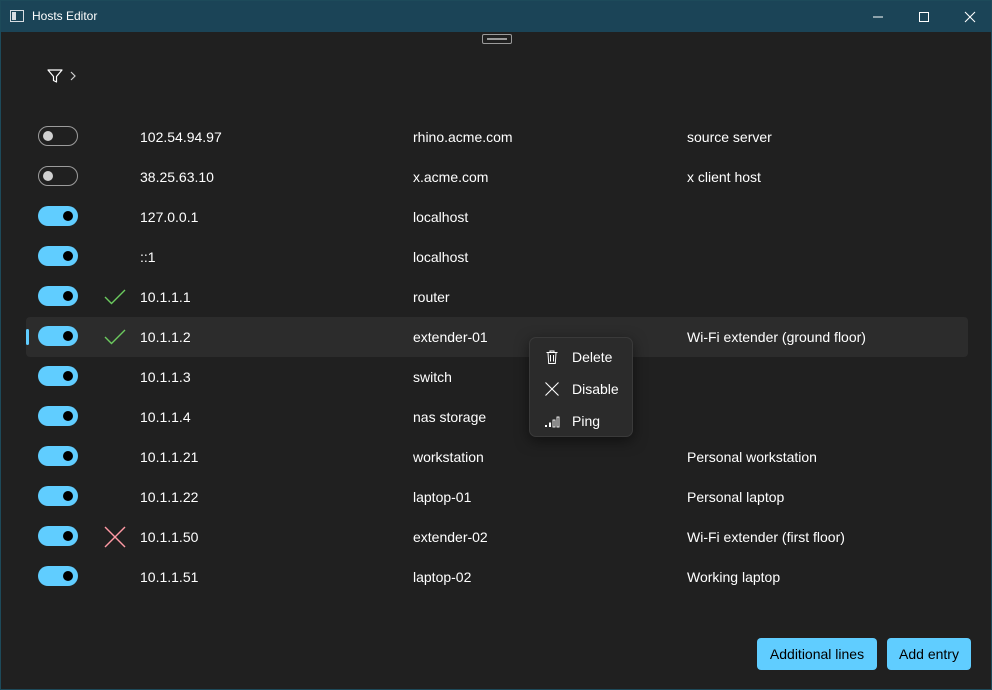 This screenshot has height=690, width=992. Describe the element at coordinates (724, 177) in the screenshot. I see `comment-cell: x client host` at that location.